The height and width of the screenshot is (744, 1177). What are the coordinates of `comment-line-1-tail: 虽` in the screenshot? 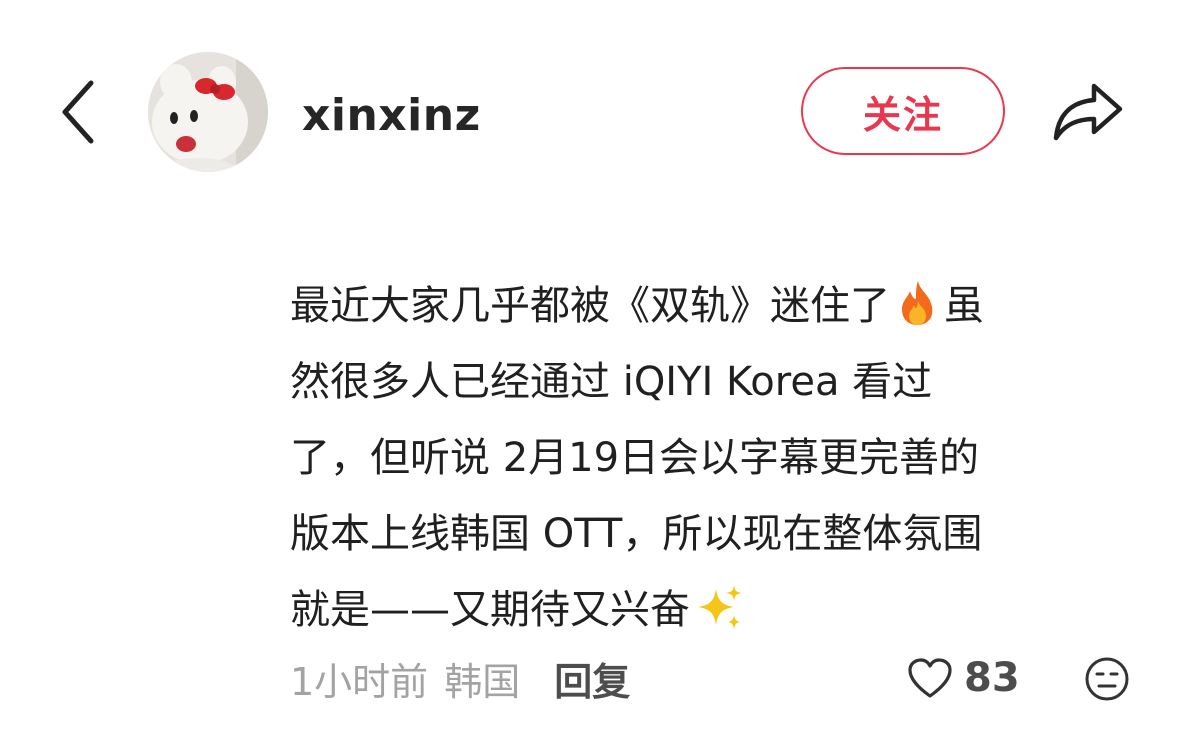 It's located at (964, 306).